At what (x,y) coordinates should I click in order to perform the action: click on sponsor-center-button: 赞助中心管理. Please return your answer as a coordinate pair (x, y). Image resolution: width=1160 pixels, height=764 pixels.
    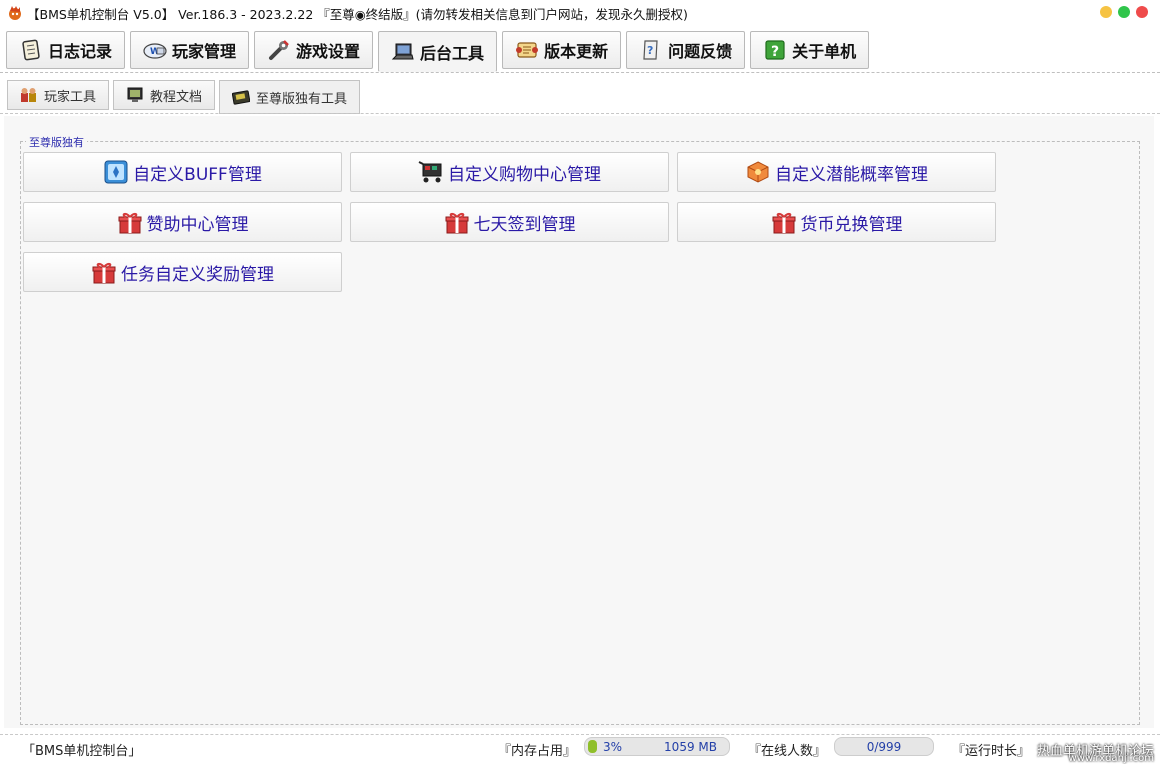
    Looking at the image, I should click on (182, 222).